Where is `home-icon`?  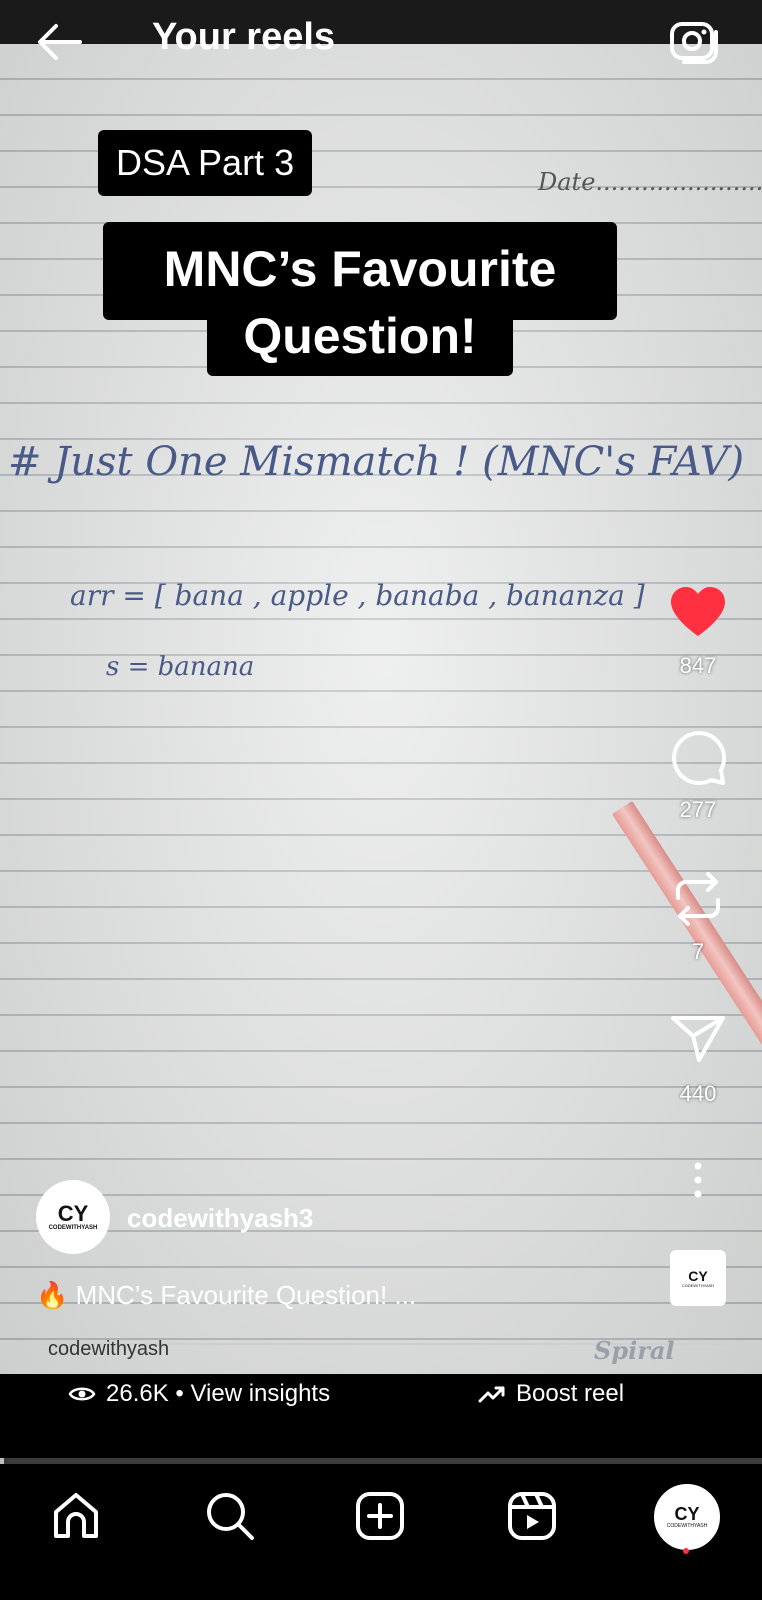 home-icon is located at coordinates (76, 1516).